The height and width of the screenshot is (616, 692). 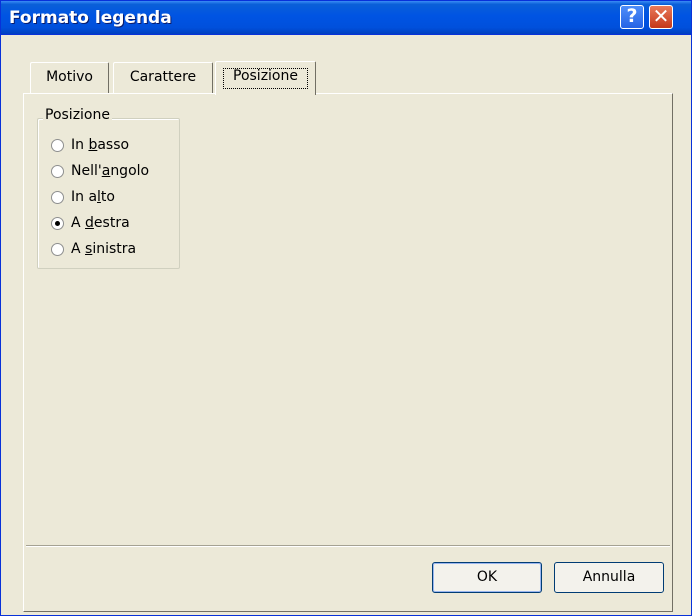 I want to click on radio-label: A sinistra, so click(x=104, y=249).